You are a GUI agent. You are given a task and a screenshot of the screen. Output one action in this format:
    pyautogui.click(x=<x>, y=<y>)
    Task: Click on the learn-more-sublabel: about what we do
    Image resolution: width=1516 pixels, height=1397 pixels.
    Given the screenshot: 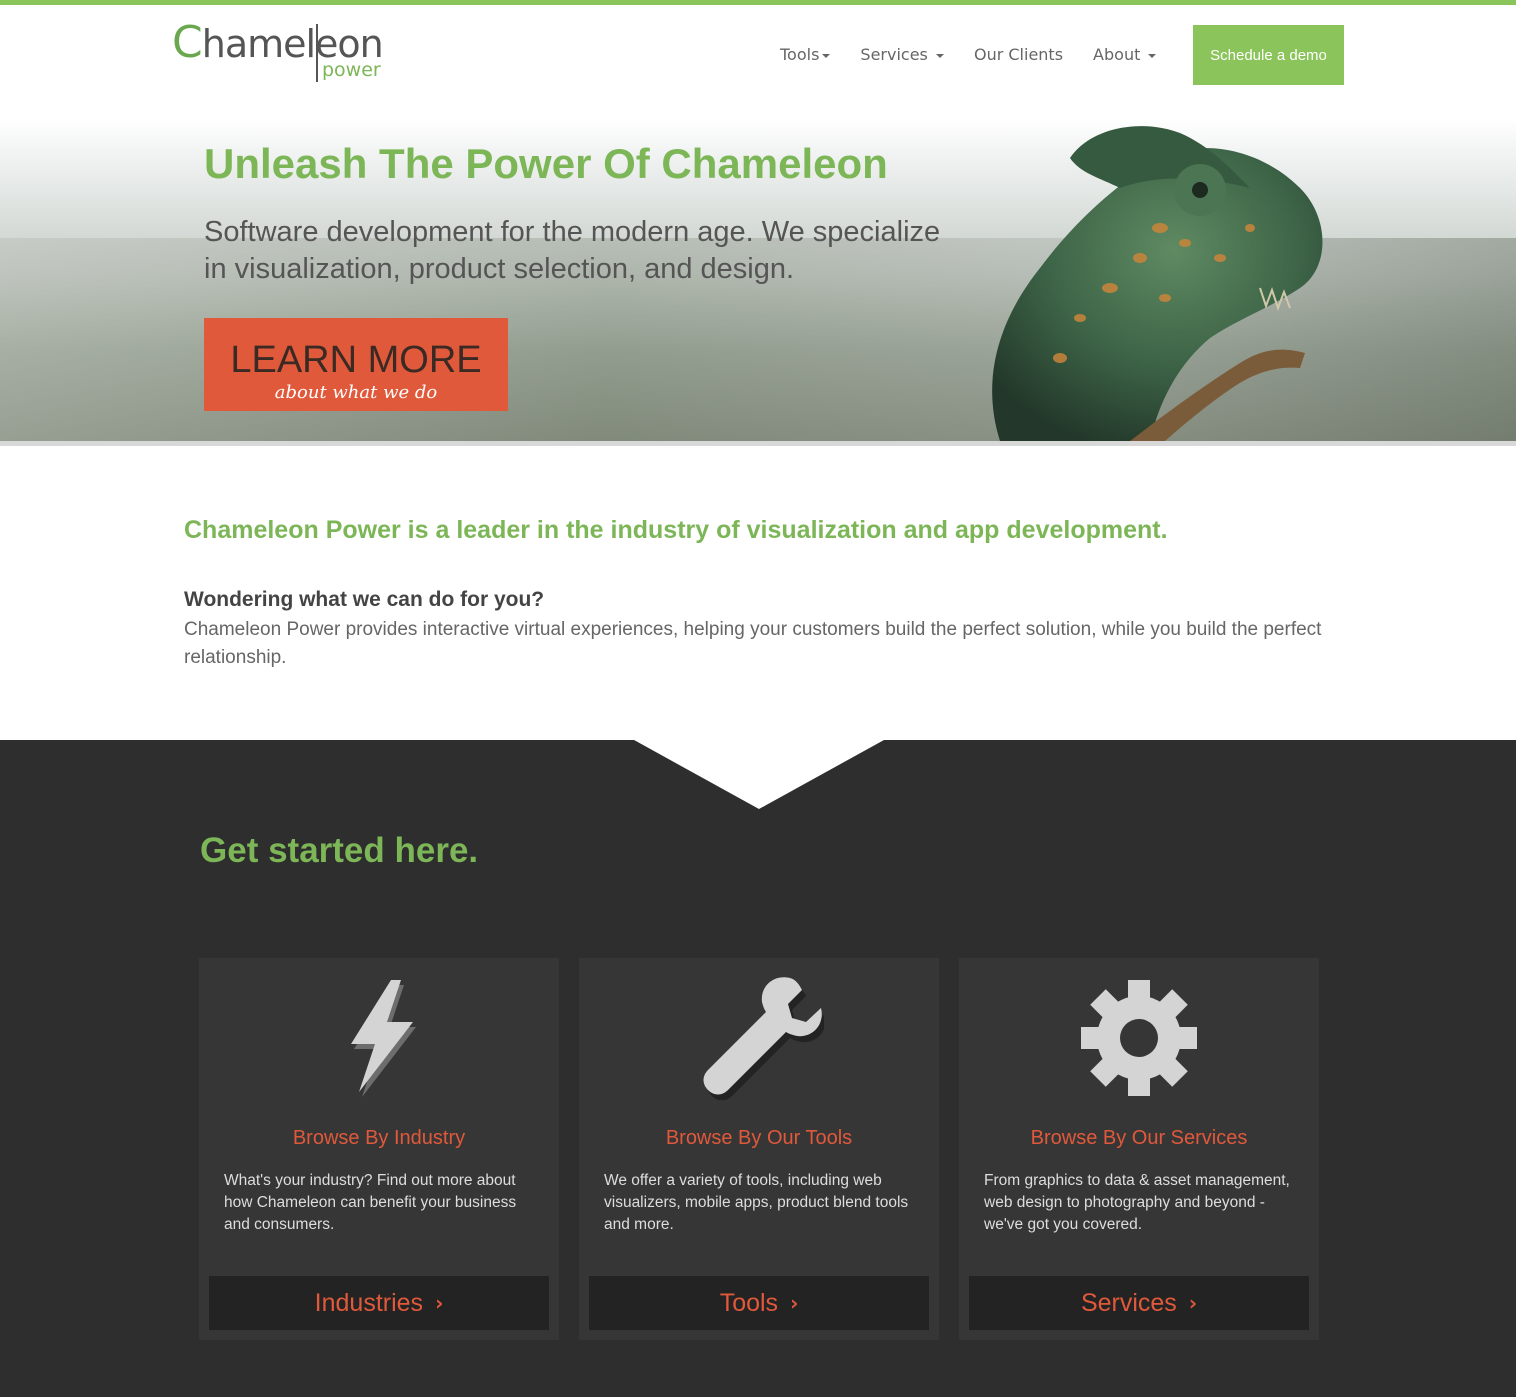 What is the action you would take?
    pyautogui.click(x=356, y=392)
    